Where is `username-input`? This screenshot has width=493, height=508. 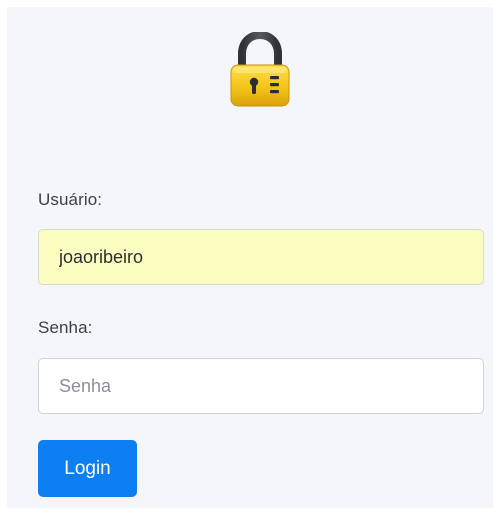
username-input is located at coordinates (261, 257).